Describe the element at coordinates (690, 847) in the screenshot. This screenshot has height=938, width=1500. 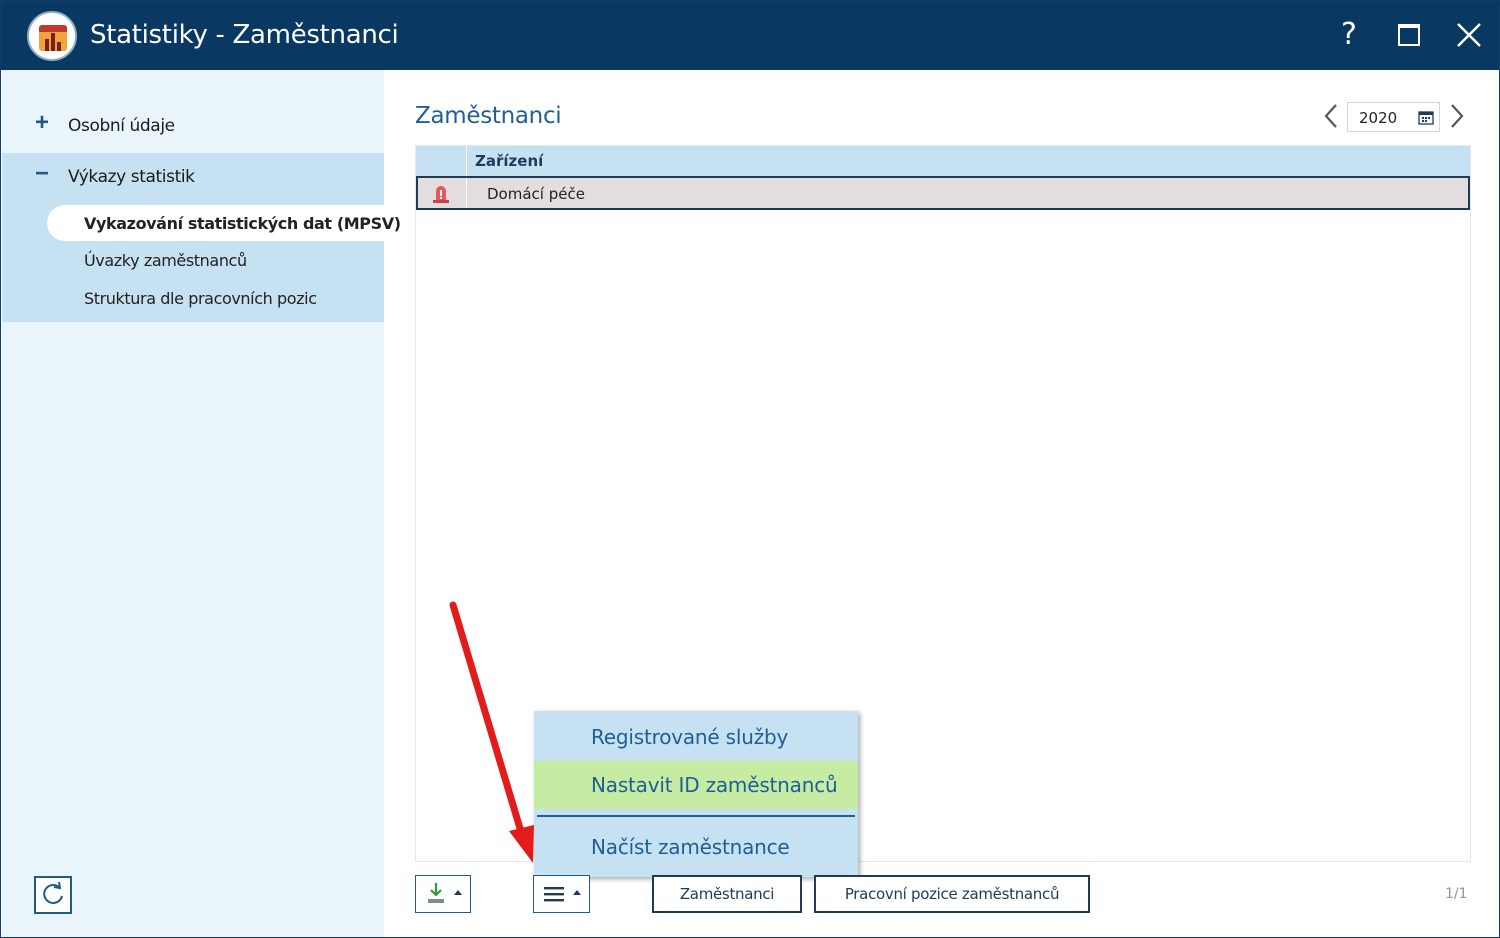
I see `menu-item-label: Načíst zaměstnance` at that location.